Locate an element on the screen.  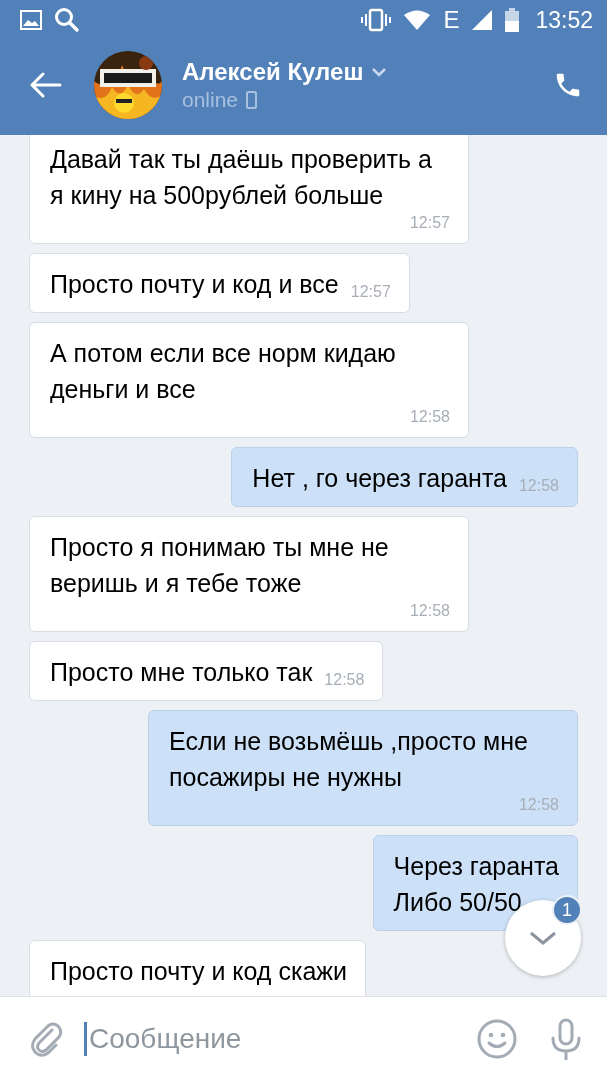
message-text: Просто почту и код и все is located at coordinates (194, 284).